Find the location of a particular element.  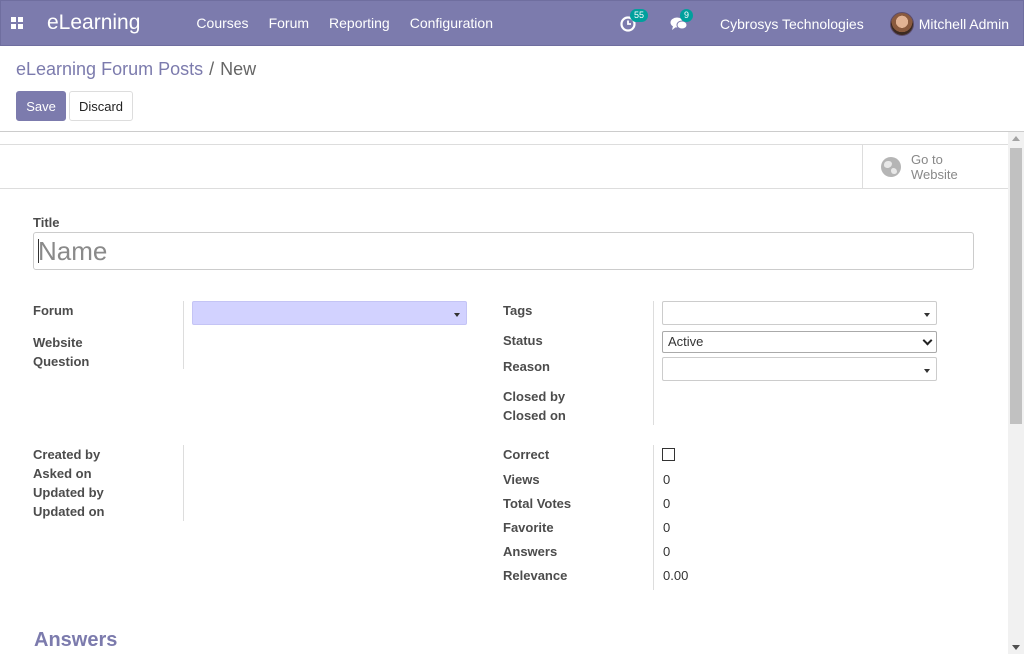

tags-field is located at coordinates (799, 313).